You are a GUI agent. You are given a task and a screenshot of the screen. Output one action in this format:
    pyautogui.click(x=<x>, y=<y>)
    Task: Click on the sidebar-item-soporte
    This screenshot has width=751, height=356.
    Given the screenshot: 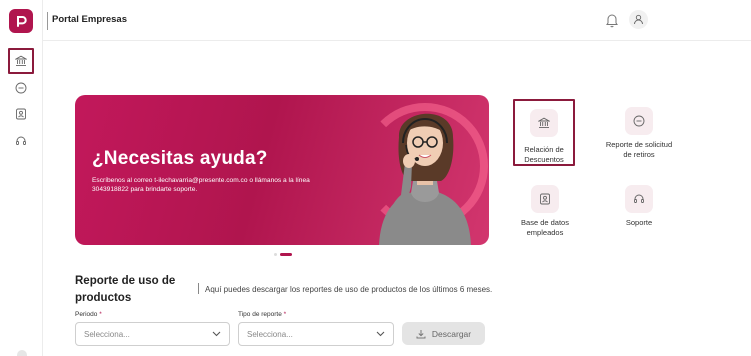 What is the action you would take?
    pyautogui.click(x=21, y=141)
    